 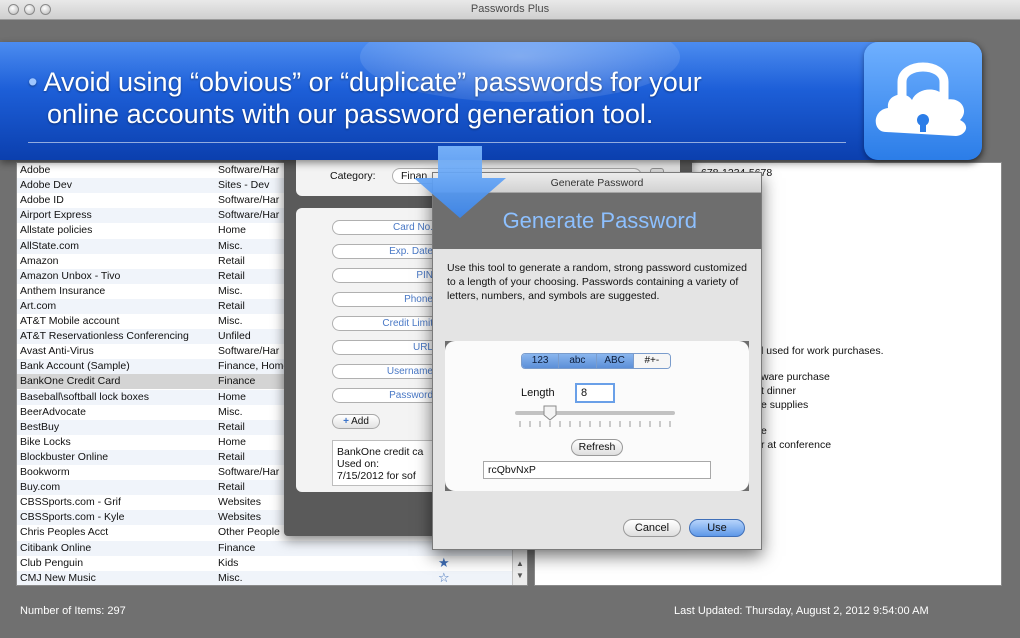 I want to click on pin-field: PIN, so click(x=387, y=275).